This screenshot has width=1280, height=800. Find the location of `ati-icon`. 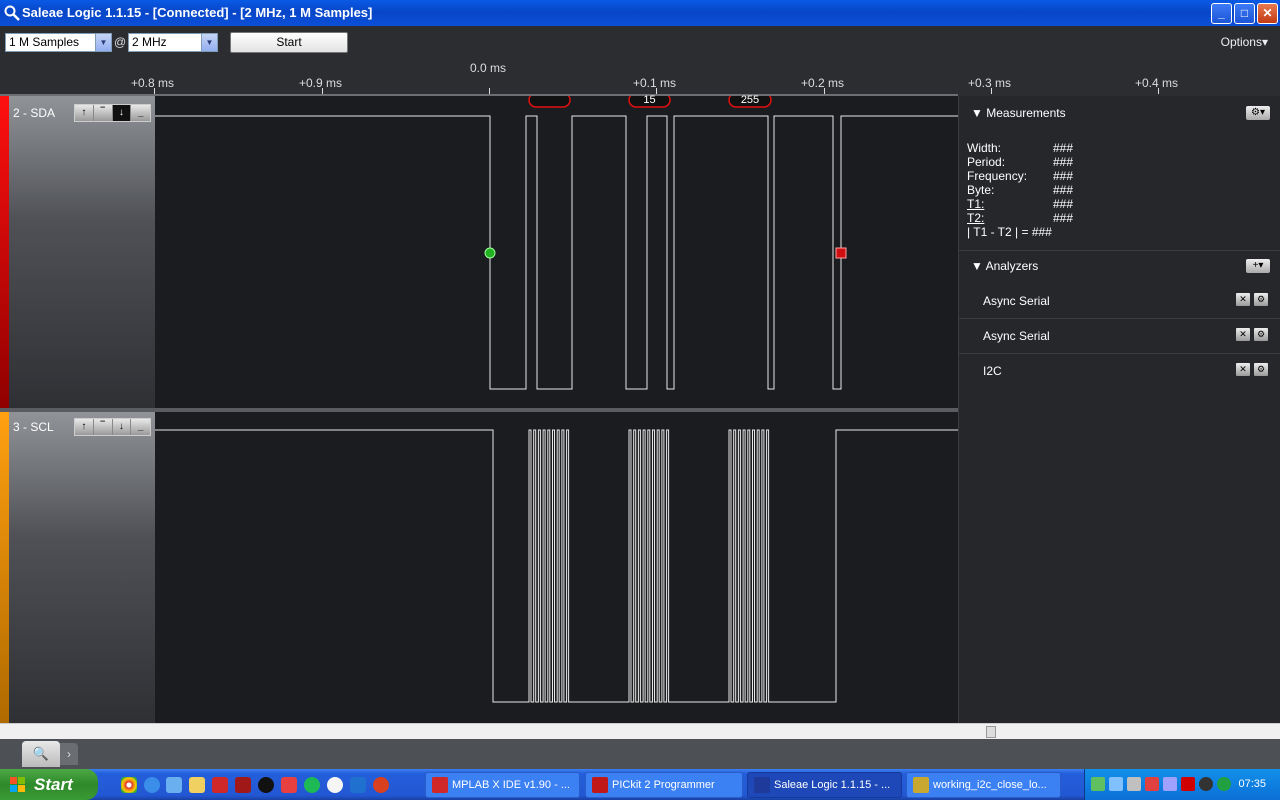

ati-icon is located at coordinates (1188, 784).